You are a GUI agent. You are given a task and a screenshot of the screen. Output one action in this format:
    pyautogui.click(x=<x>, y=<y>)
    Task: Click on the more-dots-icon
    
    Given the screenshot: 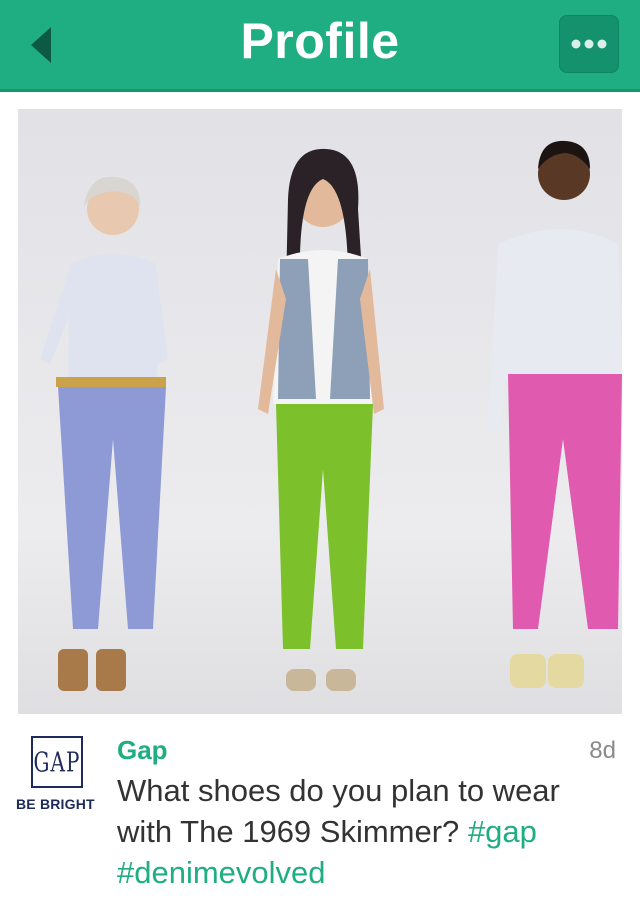 What is the action you would take?
    pyautogui.click(x=589, y=44)
    